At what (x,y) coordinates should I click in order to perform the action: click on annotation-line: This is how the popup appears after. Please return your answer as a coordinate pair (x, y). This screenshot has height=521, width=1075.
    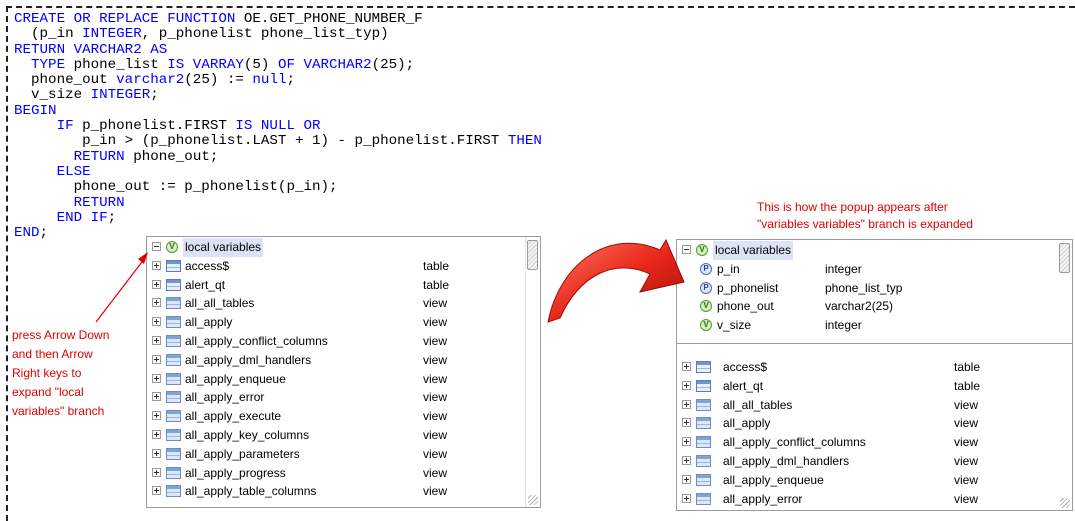
    Looking at the image, I should click on (852, 207).